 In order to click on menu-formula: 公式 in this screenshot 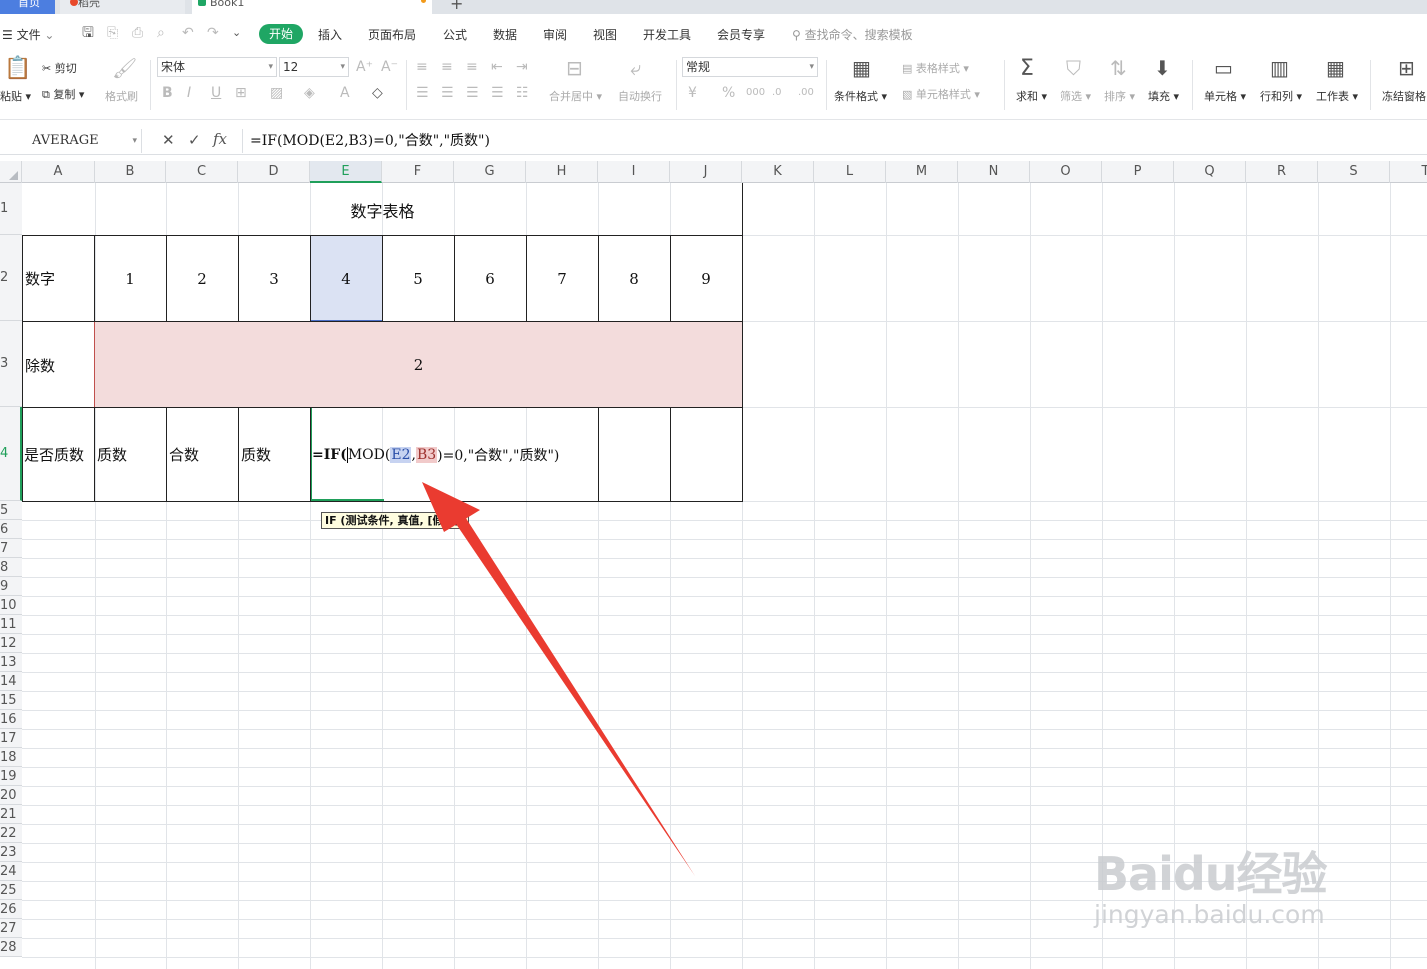, I will do `click(455, 34)`.